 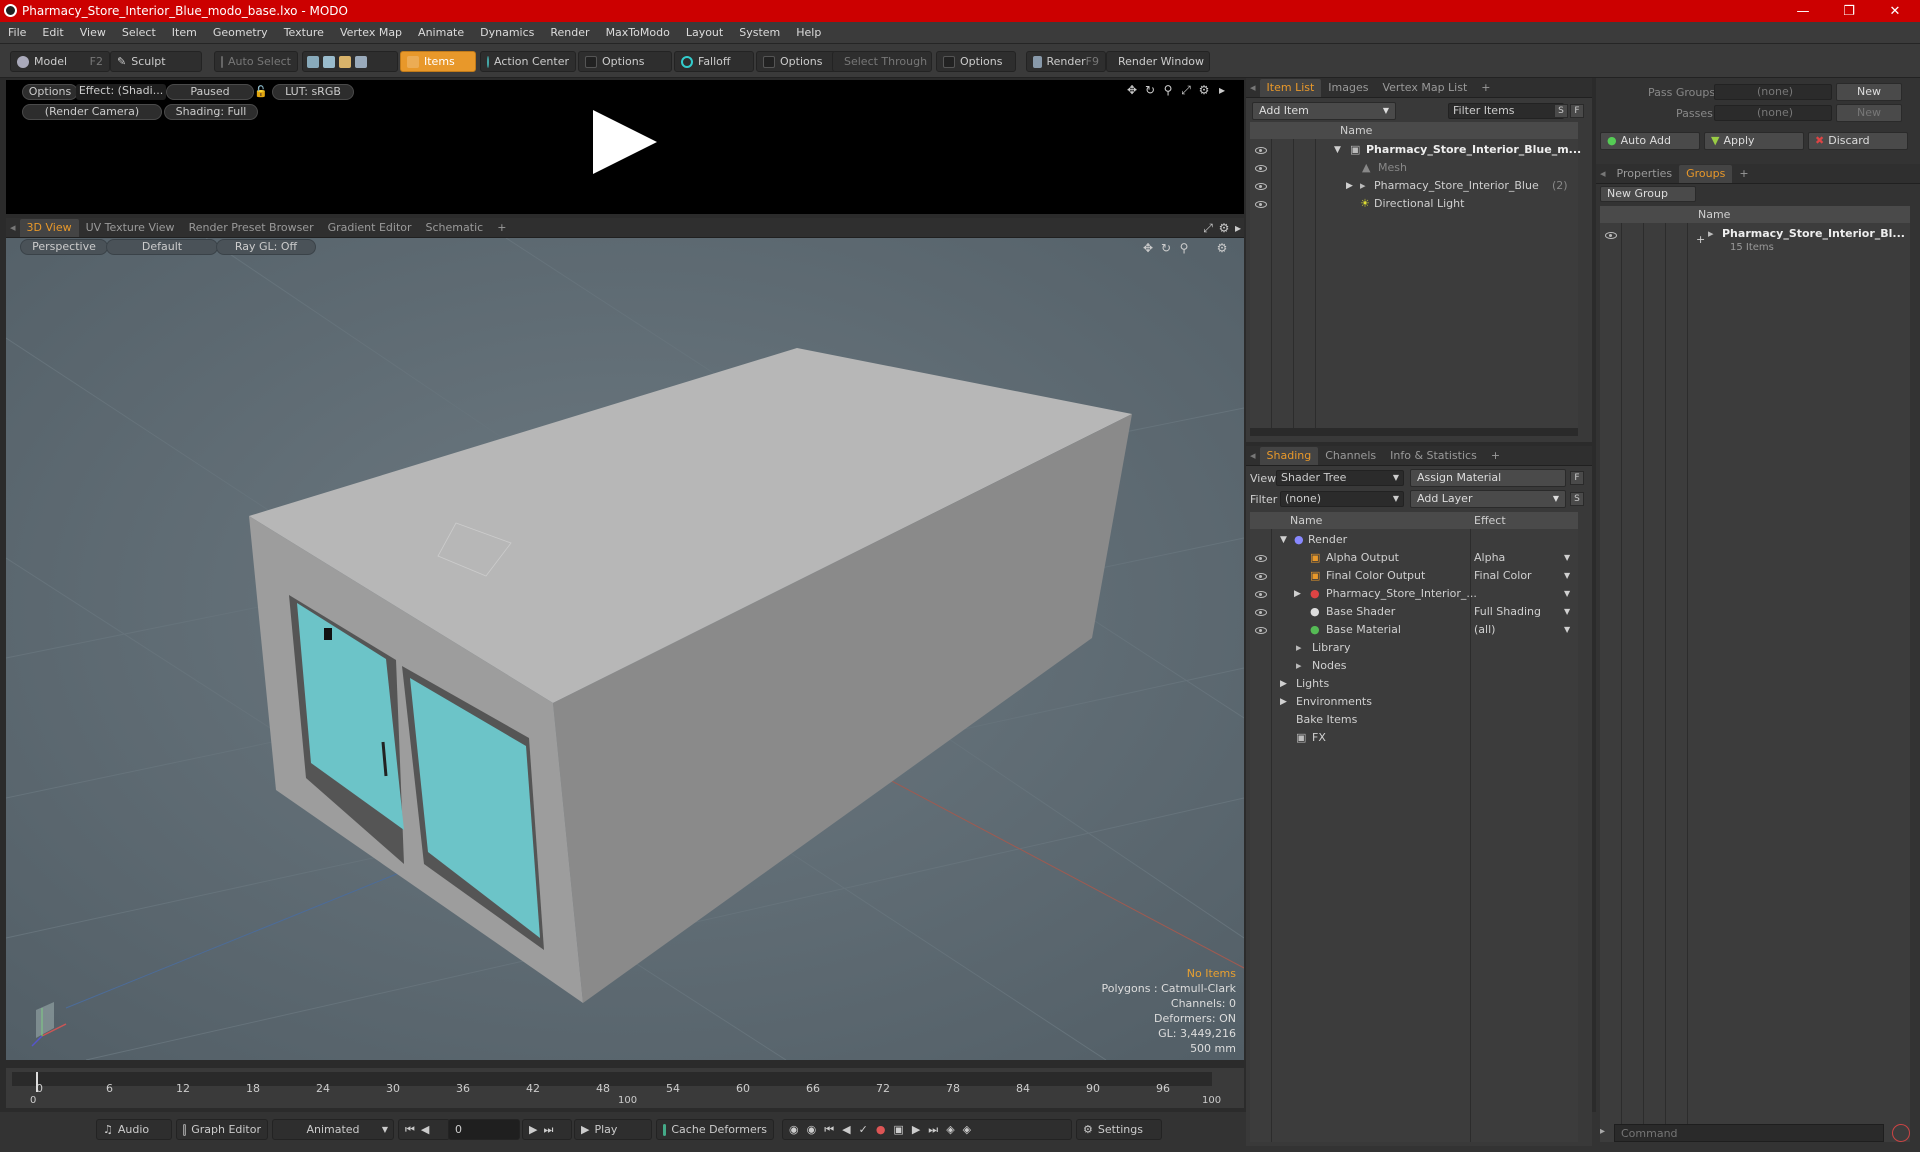 I want to click on minimize-icon: —, so click(x=1803, y=11).